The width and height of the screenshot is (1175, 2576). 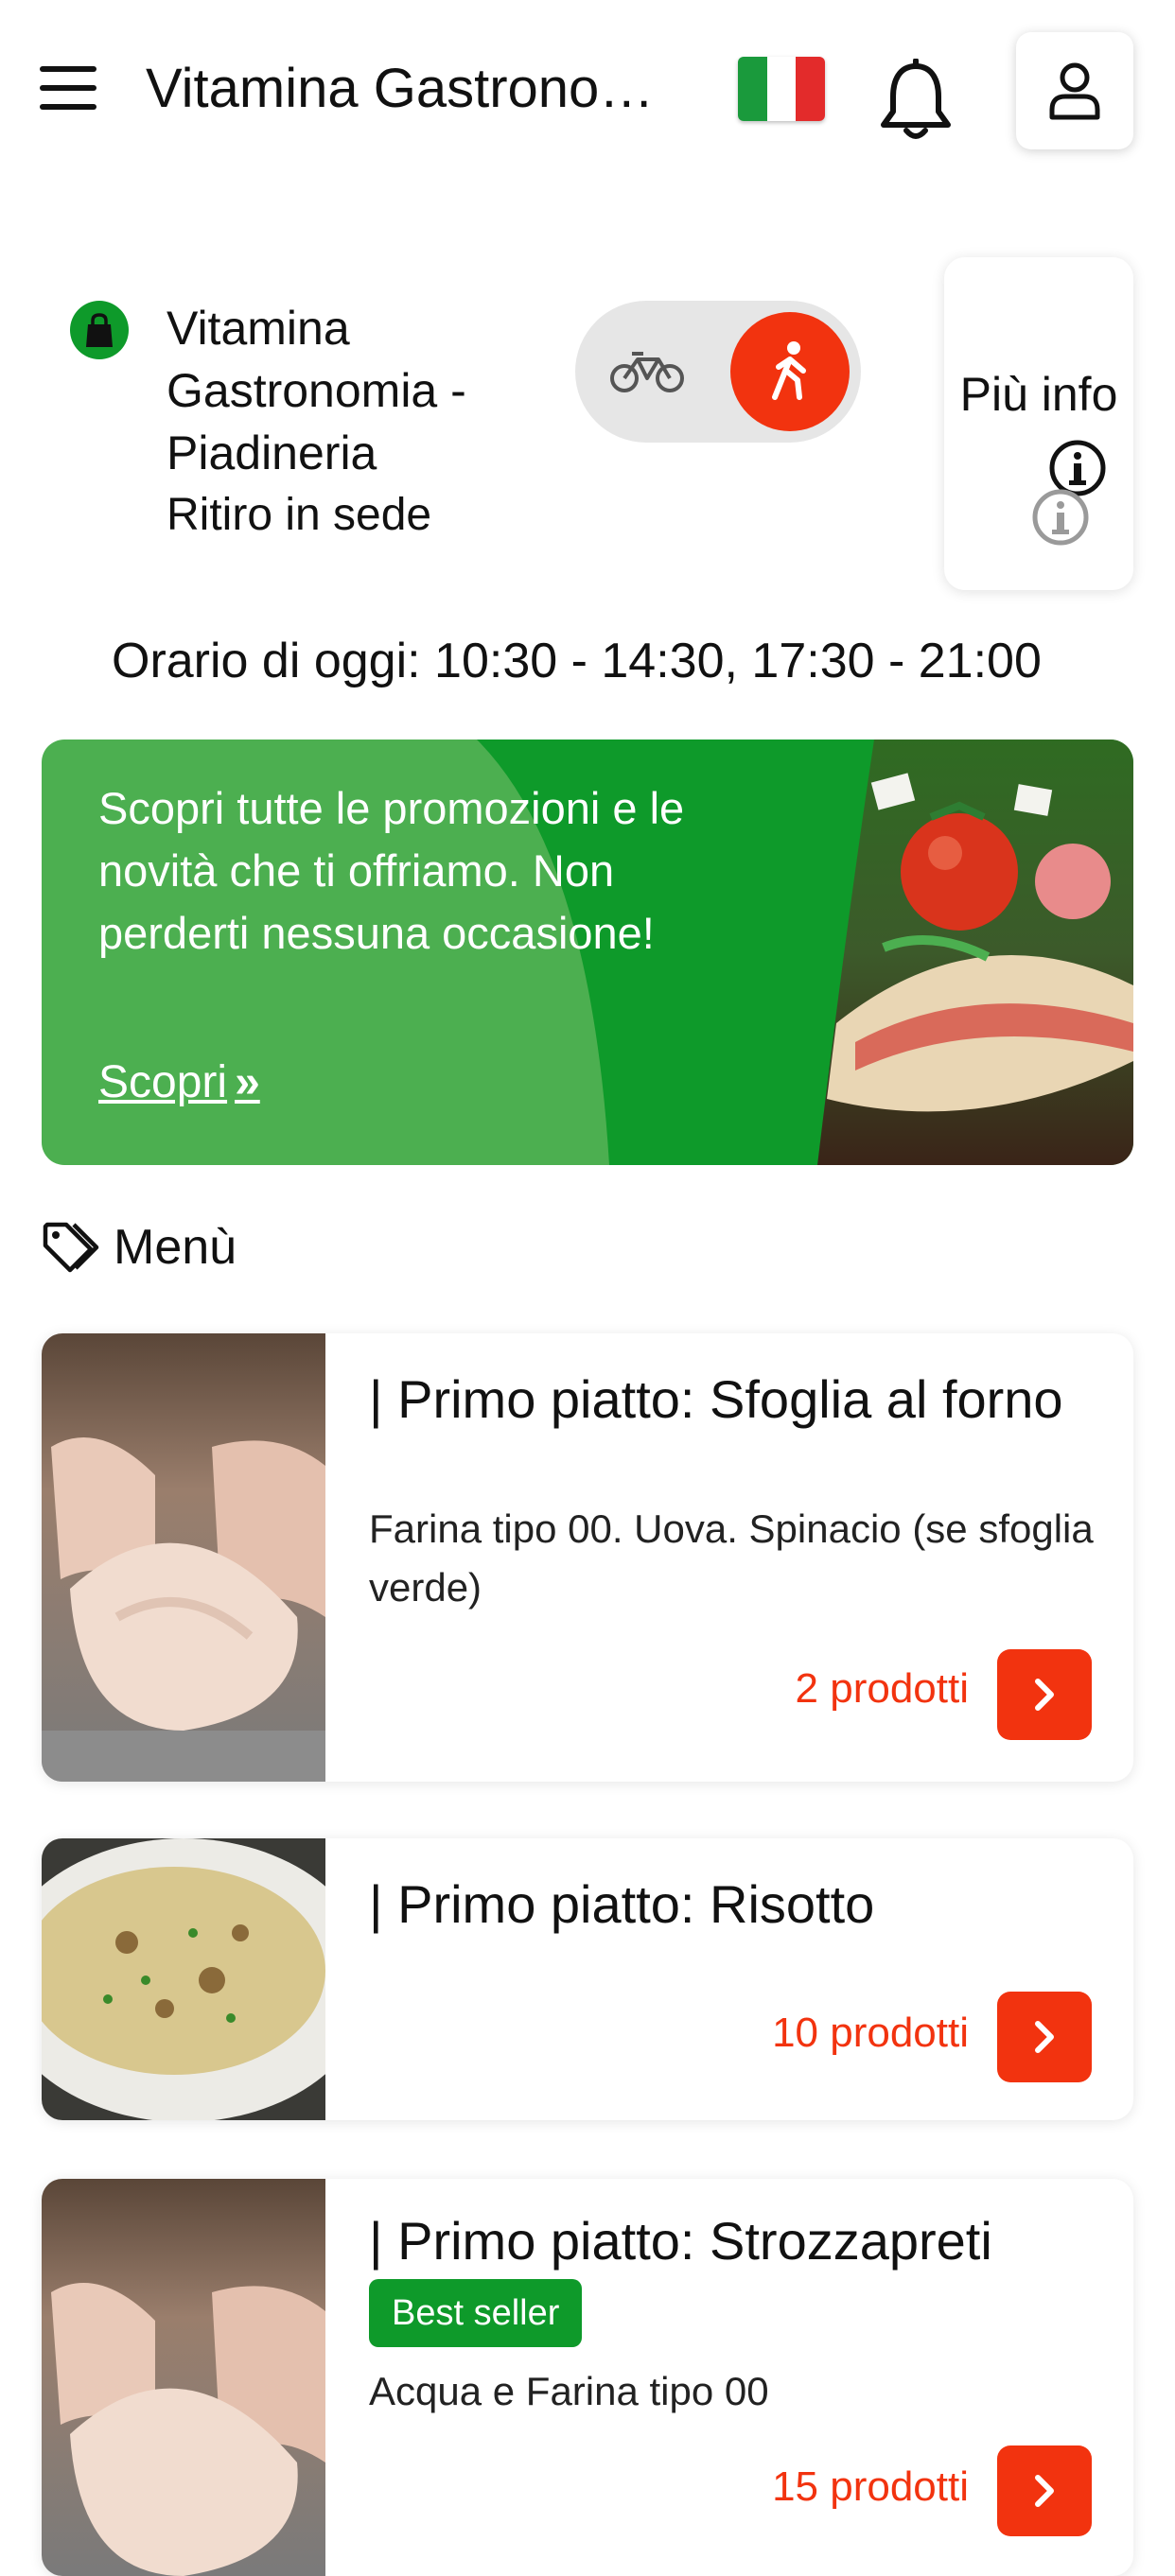 What do you see at coordinates (68, 89) in the screenshot?
I see `menu-button` at bounding box center [68, 89].